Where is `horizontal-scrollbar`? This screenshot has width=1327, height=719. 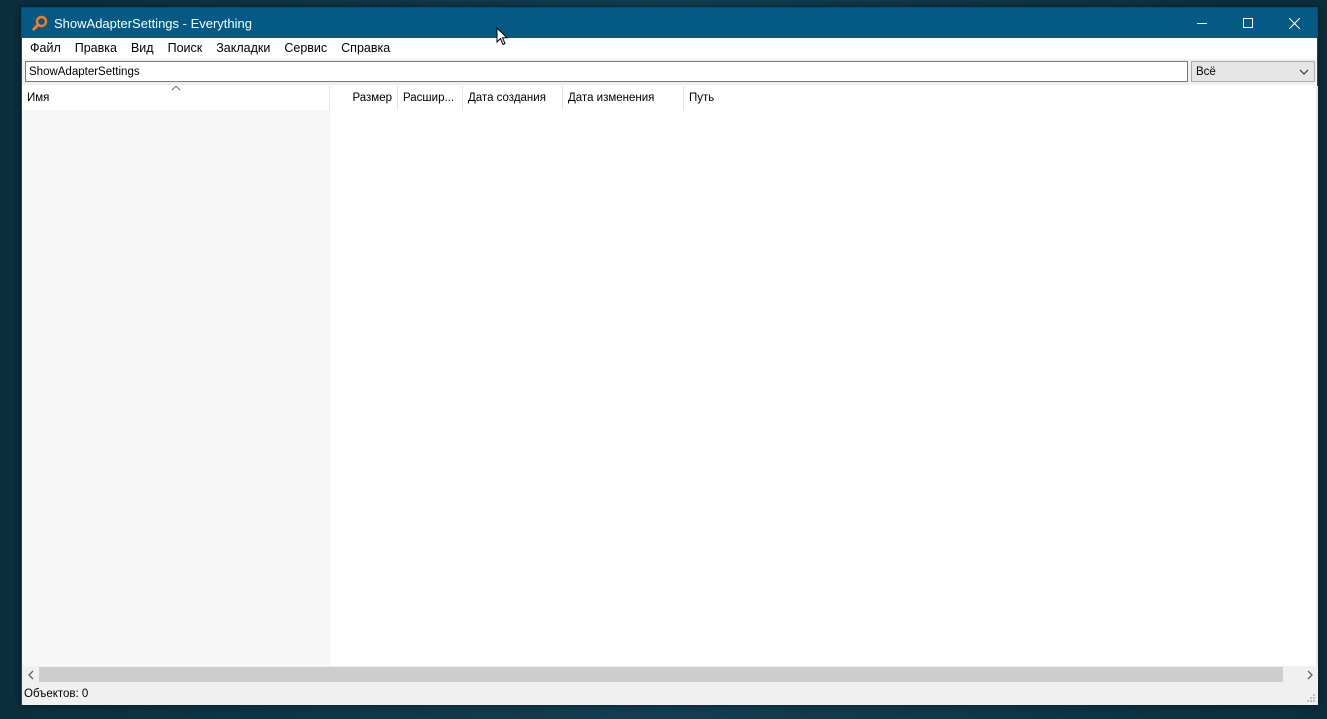
horizontal-scrollbar is located at coordinates (670, 674).